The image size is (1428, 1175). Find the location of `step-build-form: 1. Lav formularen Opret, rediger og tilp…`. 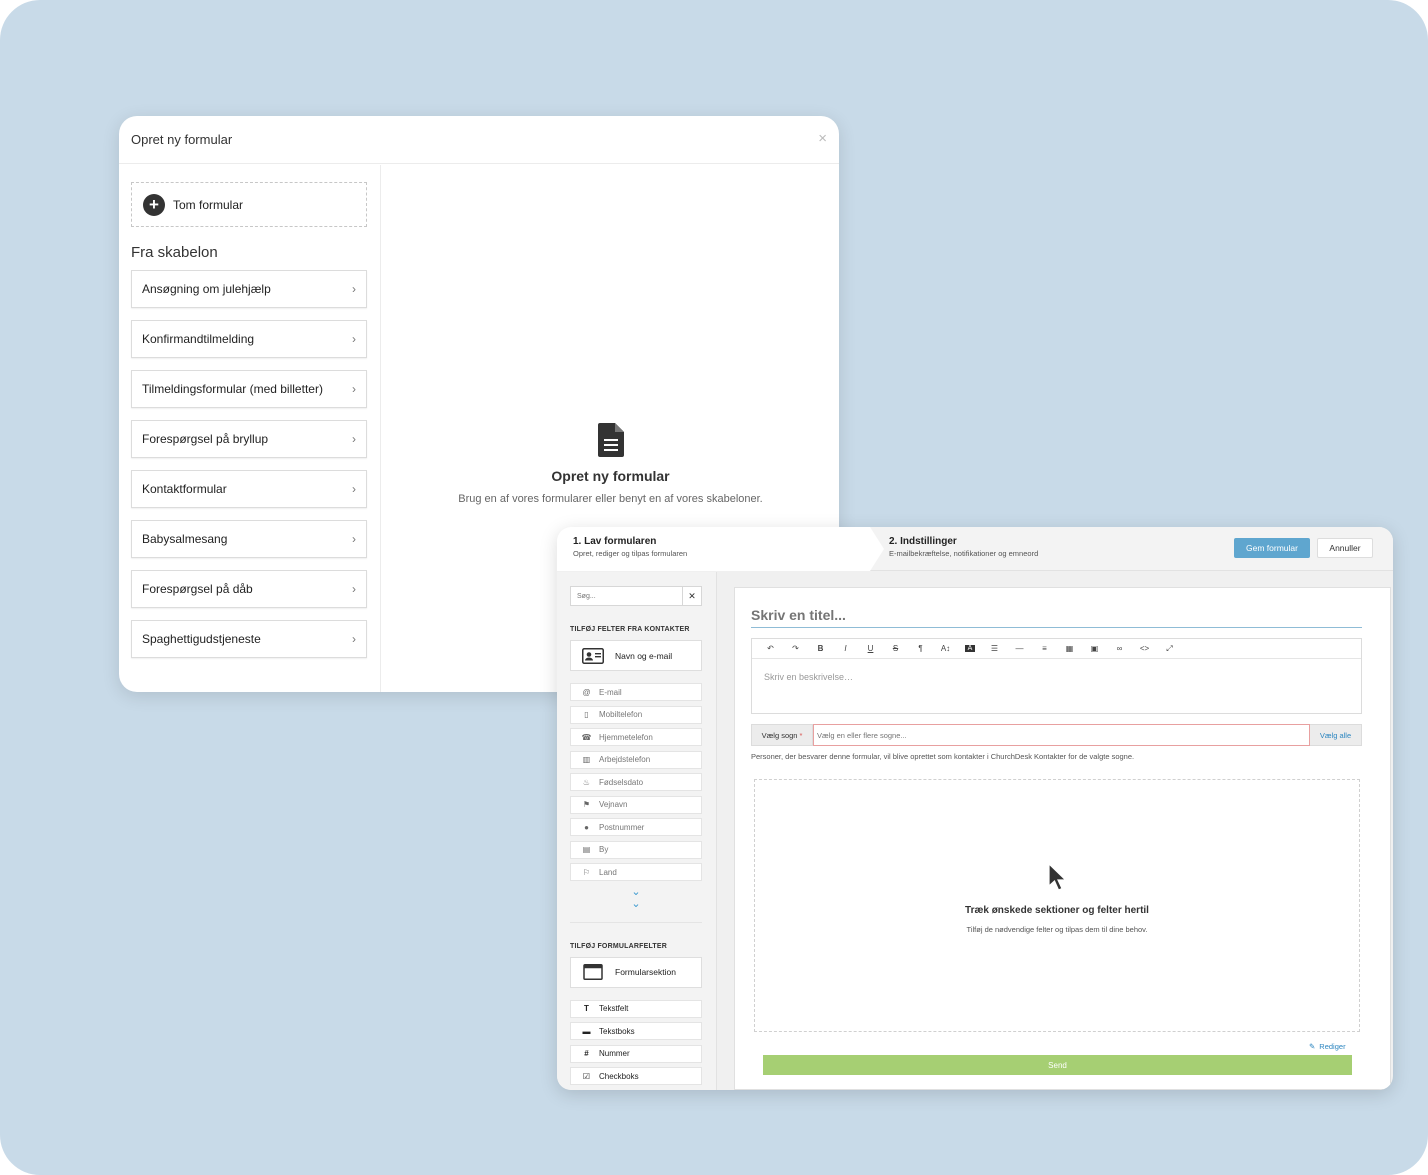

step-build-form: 1. Lav formularen Opret, rediger og tilp… is located at coordinates (713, 549).